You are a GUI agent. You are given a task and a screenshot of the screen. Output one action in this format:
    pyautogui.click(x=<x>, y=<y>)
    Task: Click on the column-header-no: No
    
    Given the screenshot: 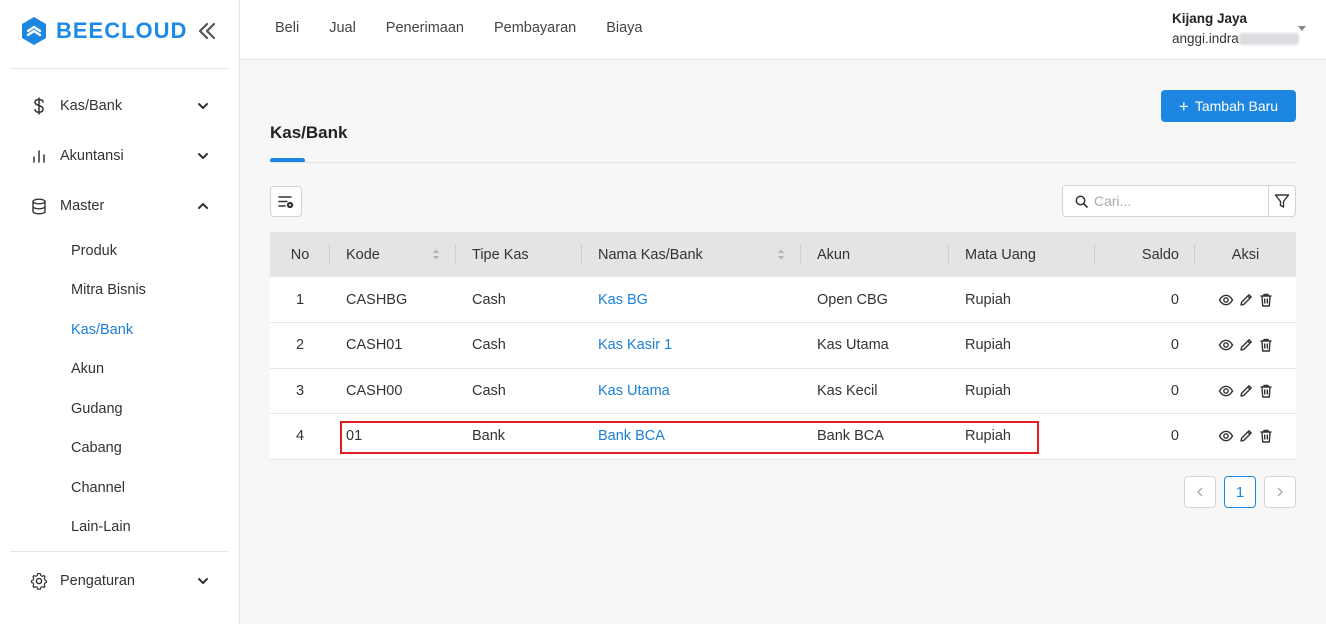 What is the action you would take?
    pyautogui.click(x=300, y=254)
    